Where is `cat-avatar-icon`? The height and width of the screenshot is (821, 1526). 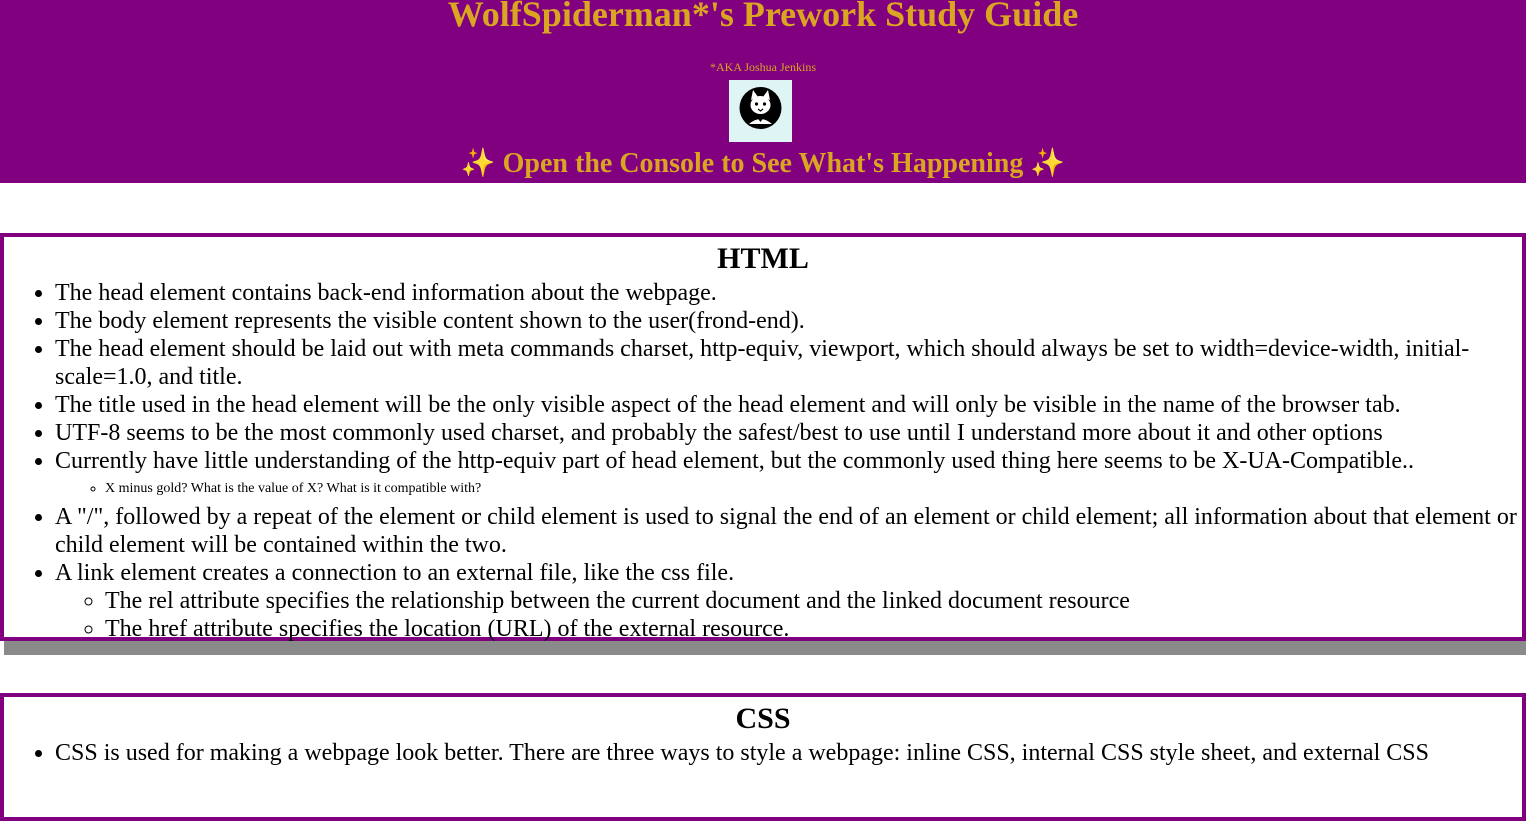 cat-avatar-icon is located at coordinates (760, 111).